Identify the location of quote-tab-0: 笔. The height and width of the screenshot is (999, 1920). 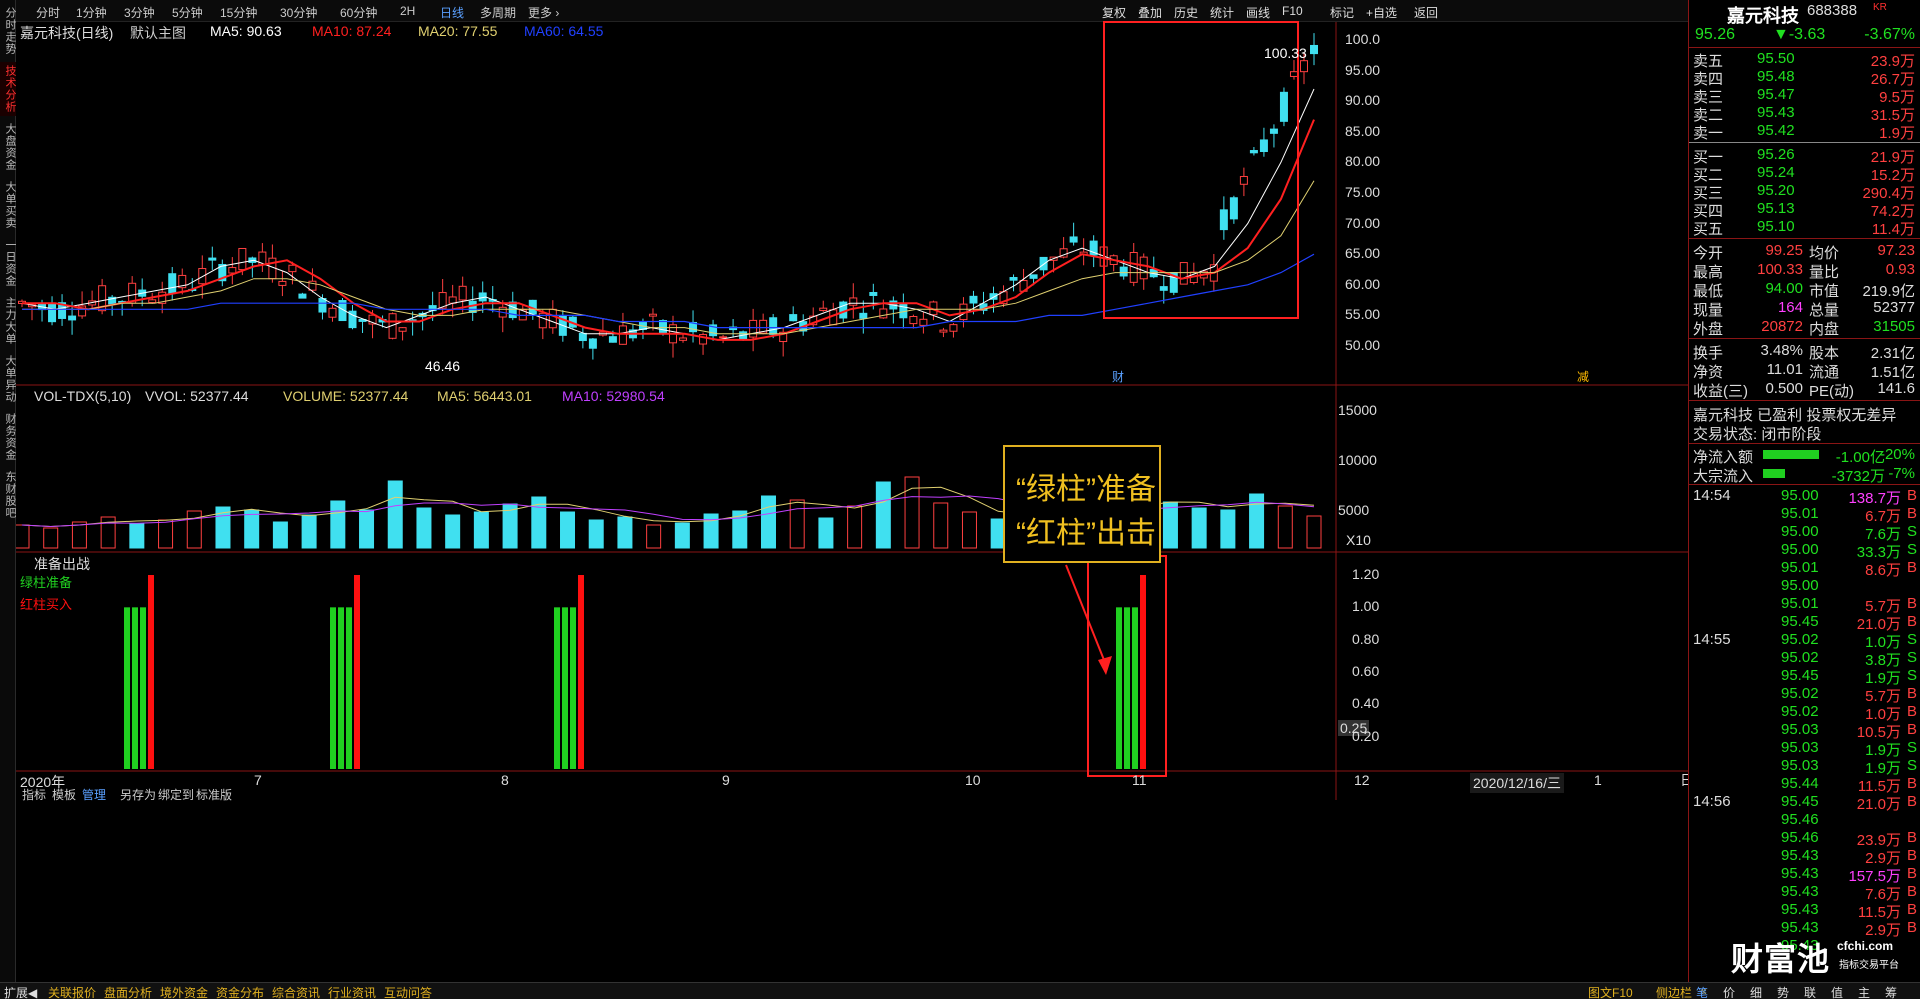
(1702, 991).